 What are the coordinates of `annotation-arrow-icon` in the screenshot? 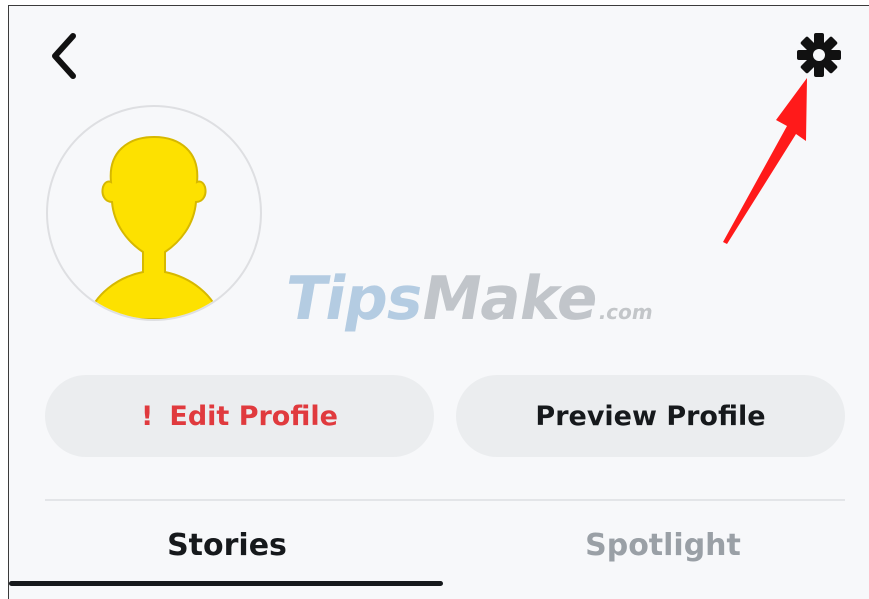 It's located at (765, 161).